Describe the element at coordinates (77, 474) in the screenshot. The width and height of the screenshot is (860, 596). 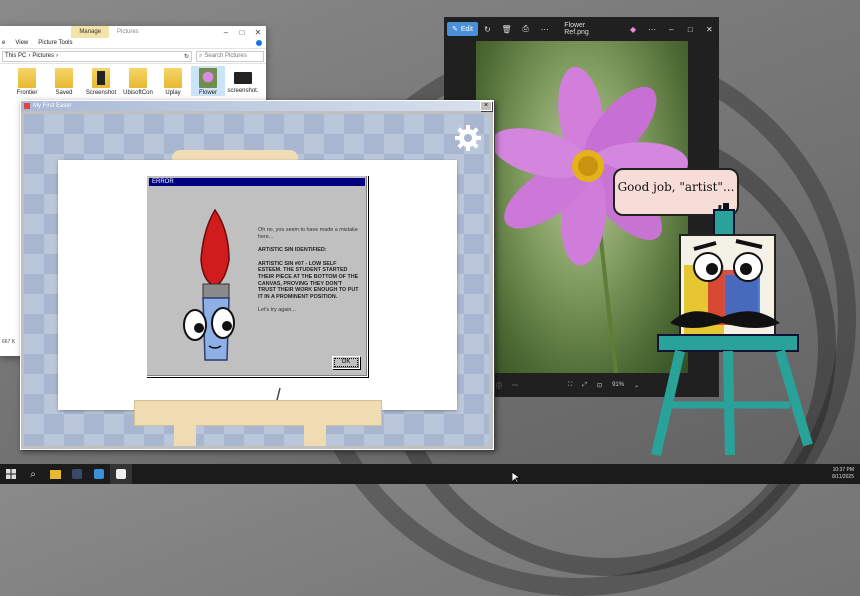
I see `steam-taskbar-icon` at that location.